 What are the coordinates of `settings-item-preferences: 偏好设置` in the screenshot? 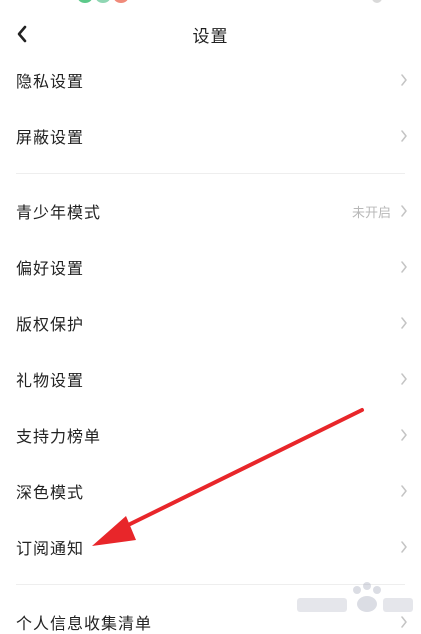 It's located at (210, 267).